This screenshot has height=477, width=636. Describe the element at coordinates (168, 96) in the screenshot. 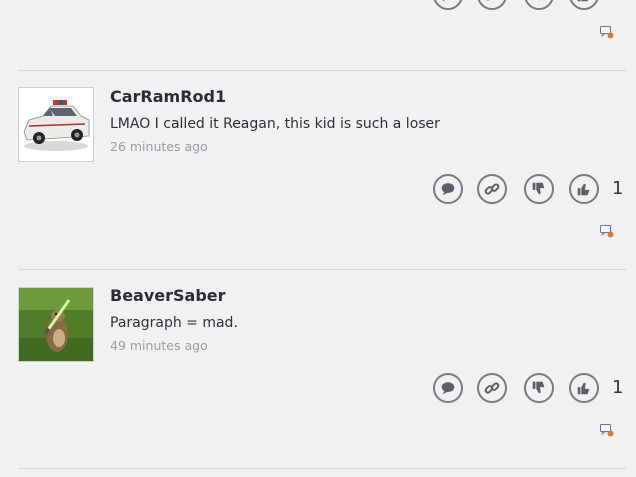

I see `username: CarRamRod1` at that location.